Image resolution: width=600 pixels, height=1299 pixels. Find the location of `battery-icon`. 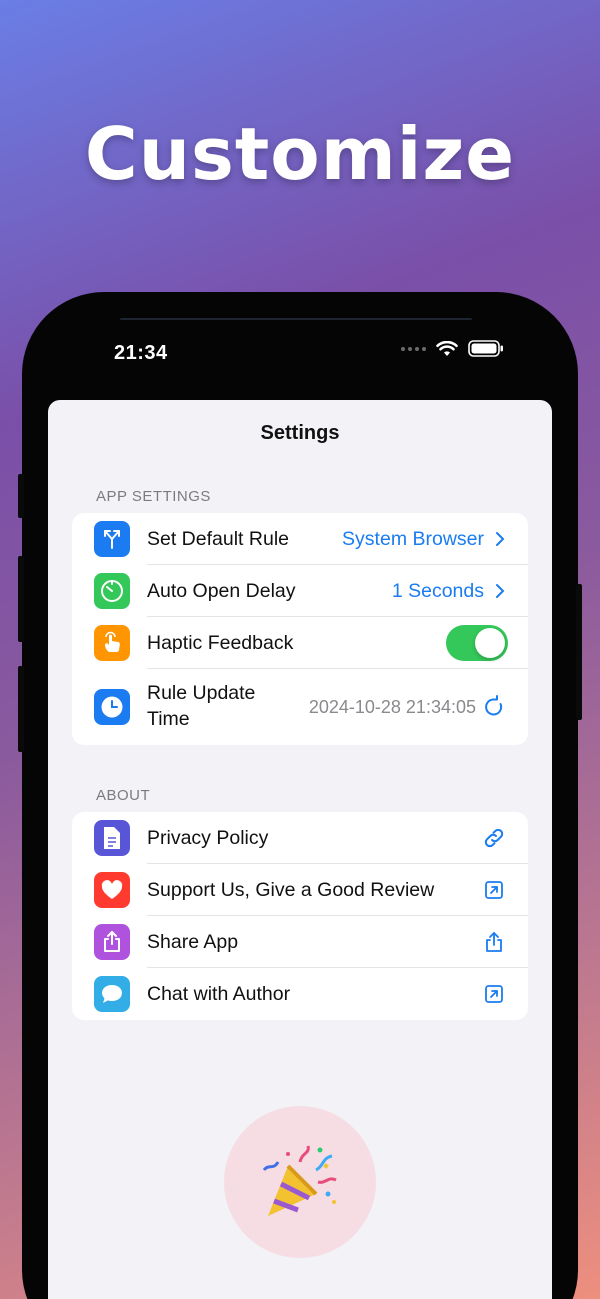

battery-icon is located at coordinates (485, 348).